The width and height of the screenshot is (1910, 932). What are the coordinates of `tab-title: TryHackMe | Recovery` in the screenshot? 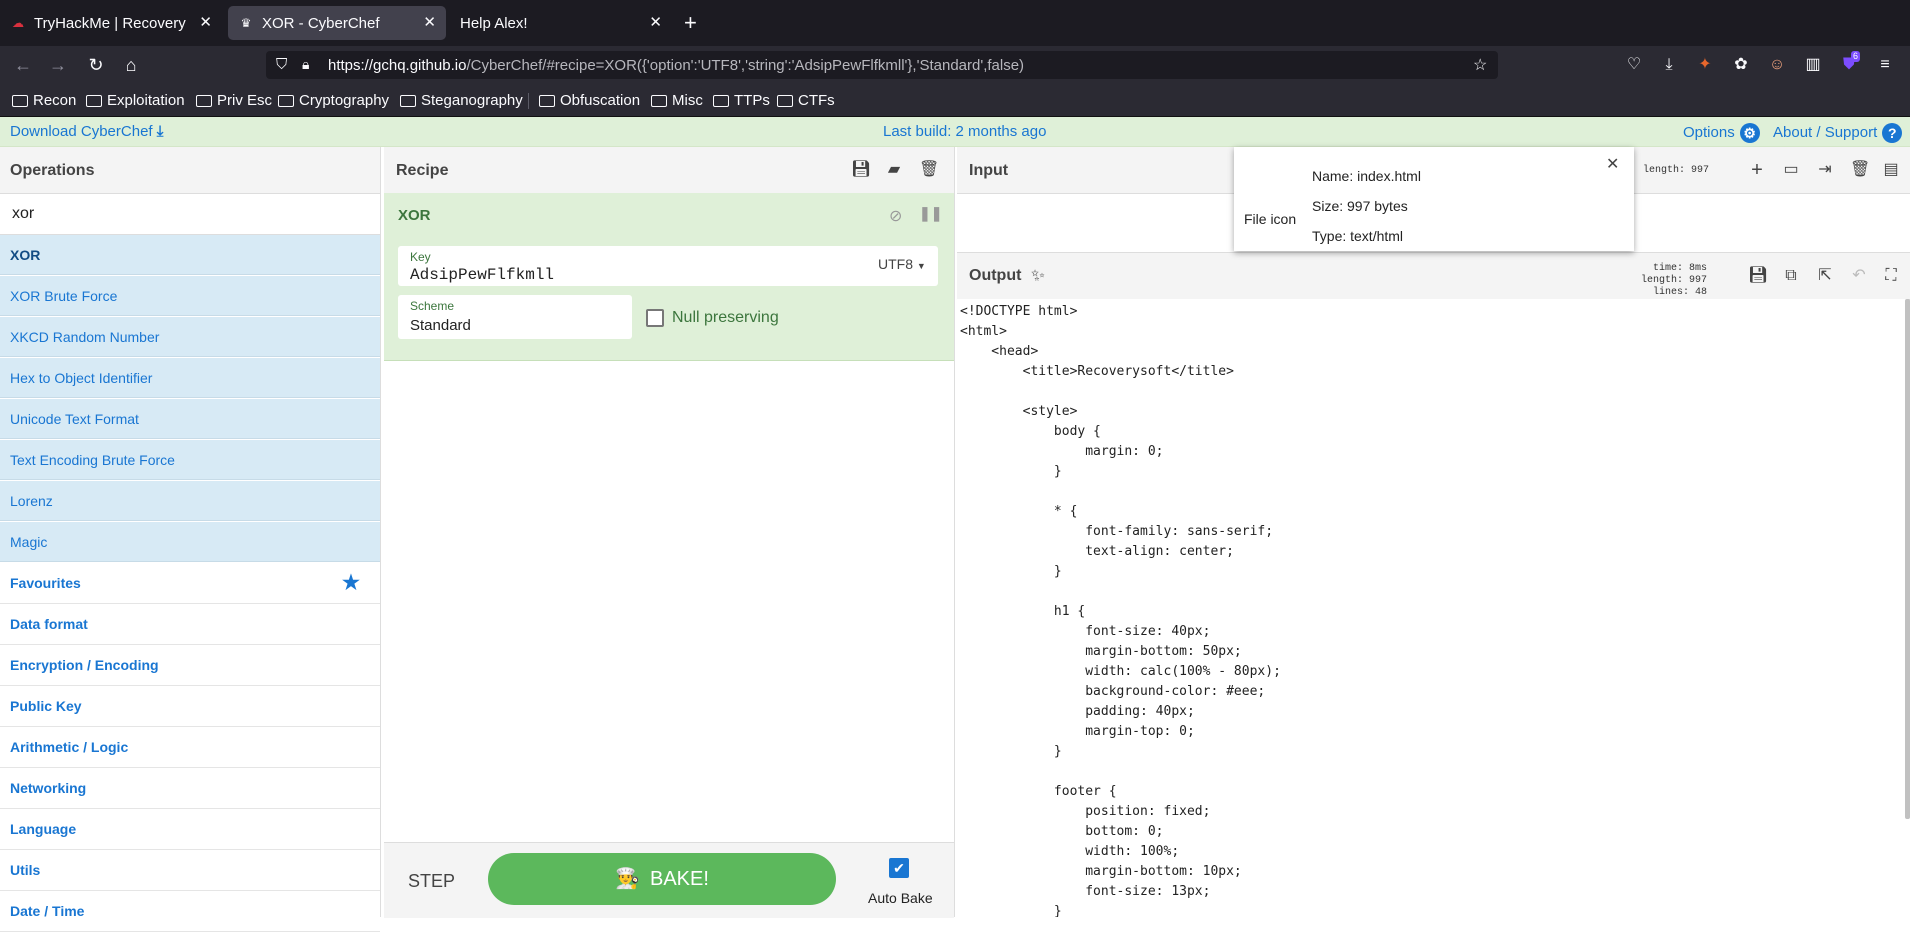 It's located at (110, 23).